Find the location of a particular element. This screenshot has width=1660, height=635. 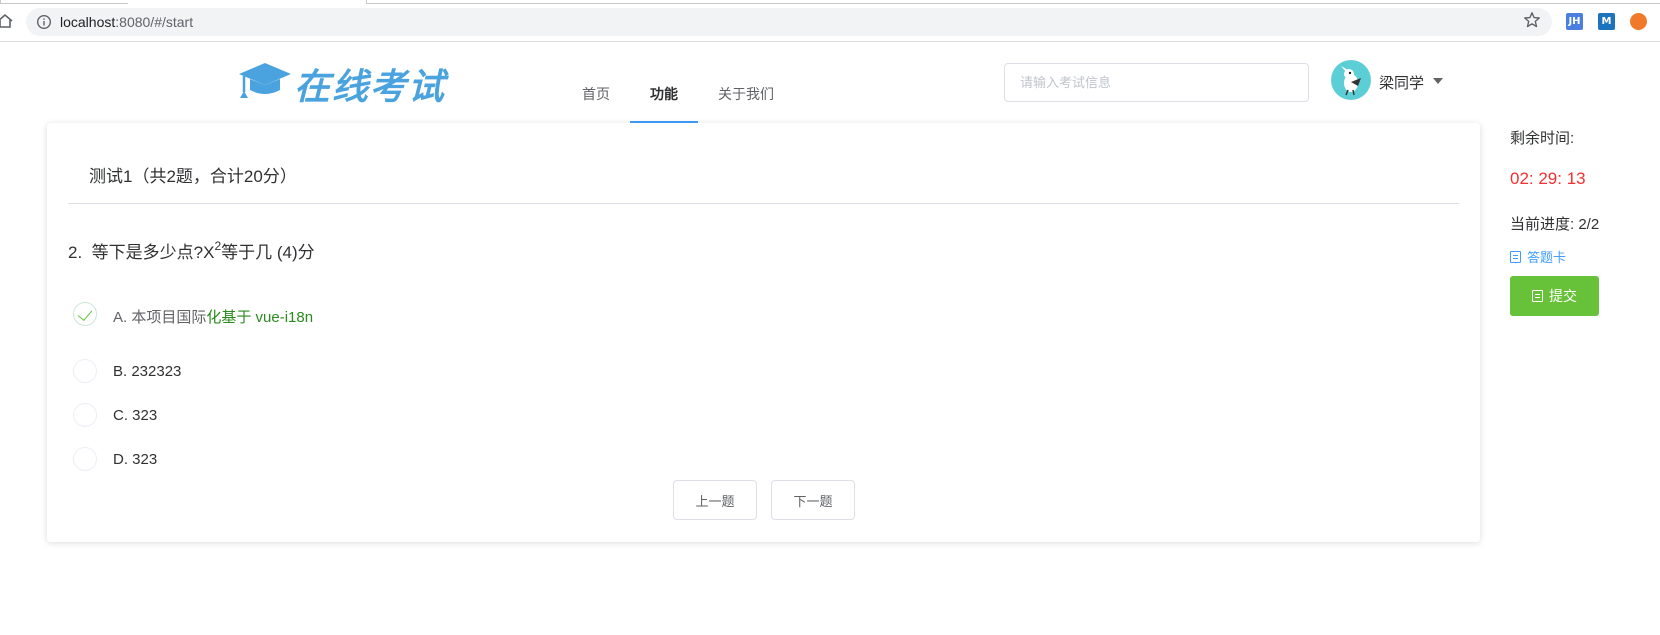

caret-down-icon is located at coordinates (1438, 81).